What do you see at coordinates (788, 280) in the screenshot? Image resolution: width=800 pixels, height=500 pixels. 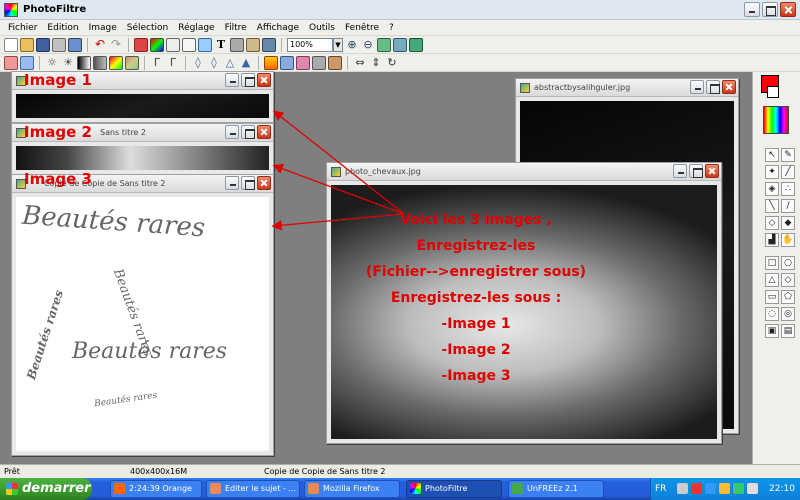 I see `rhombus-selection-icon: ◇` at bounding box center [788, 280].